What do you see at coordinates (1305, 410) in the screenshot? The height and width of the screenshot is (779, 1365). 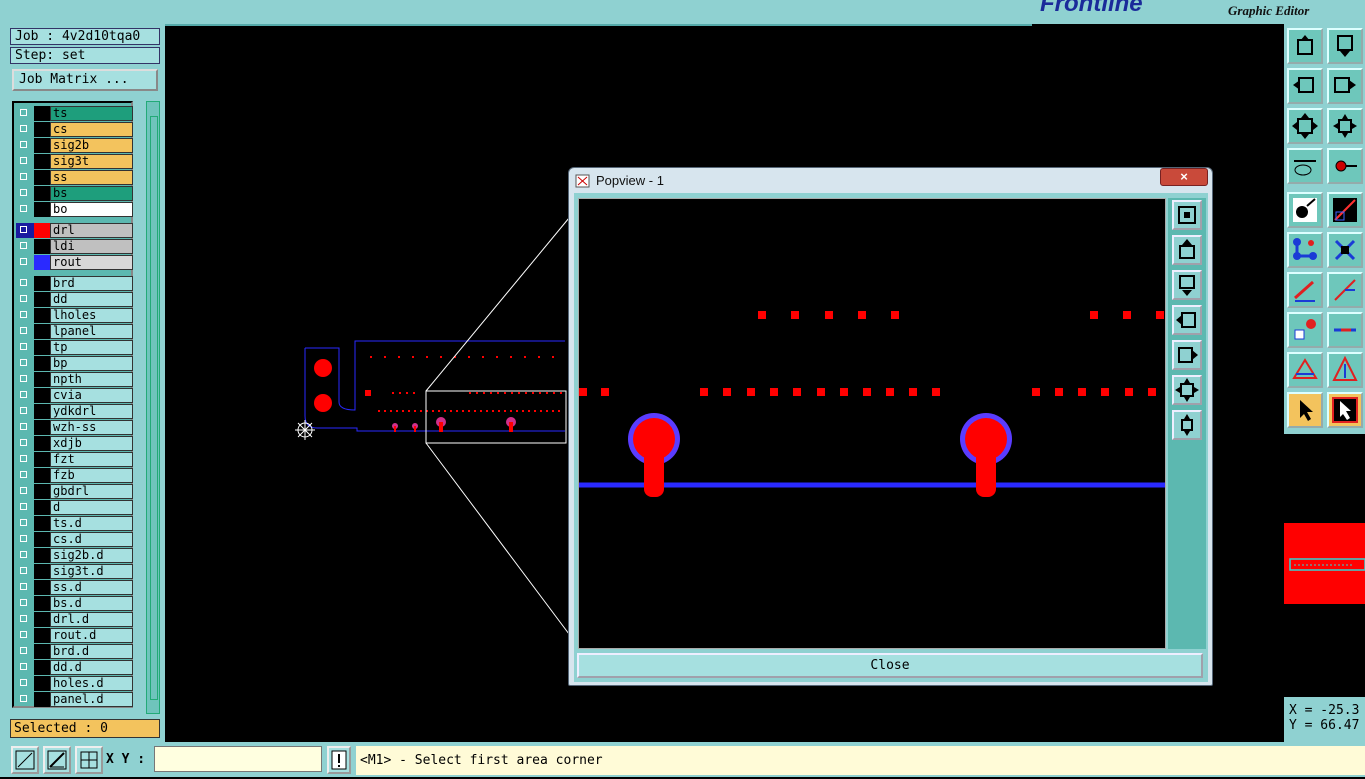 I see `select-pointer-icon` at bounding box center [1305, 410].